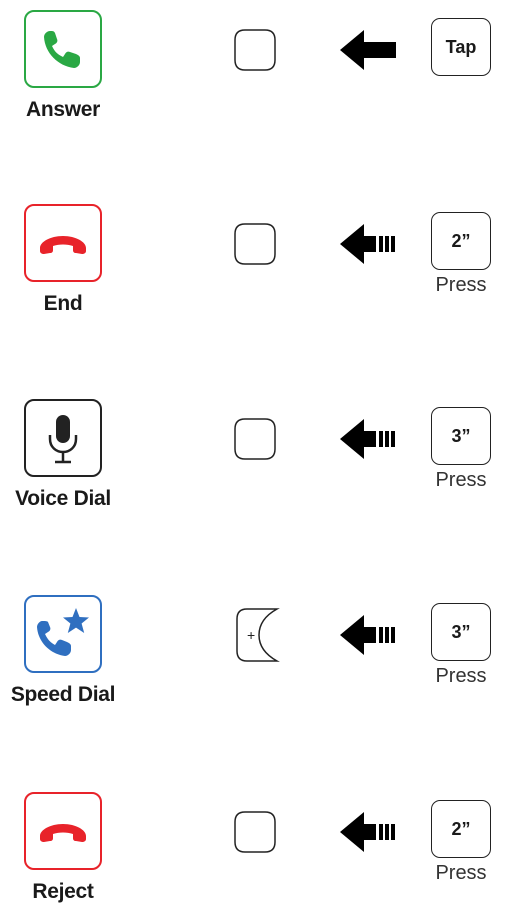  Describe the element at coordinates (63, 634) in the screenshot. I see `speed-dial-icon` at that location.